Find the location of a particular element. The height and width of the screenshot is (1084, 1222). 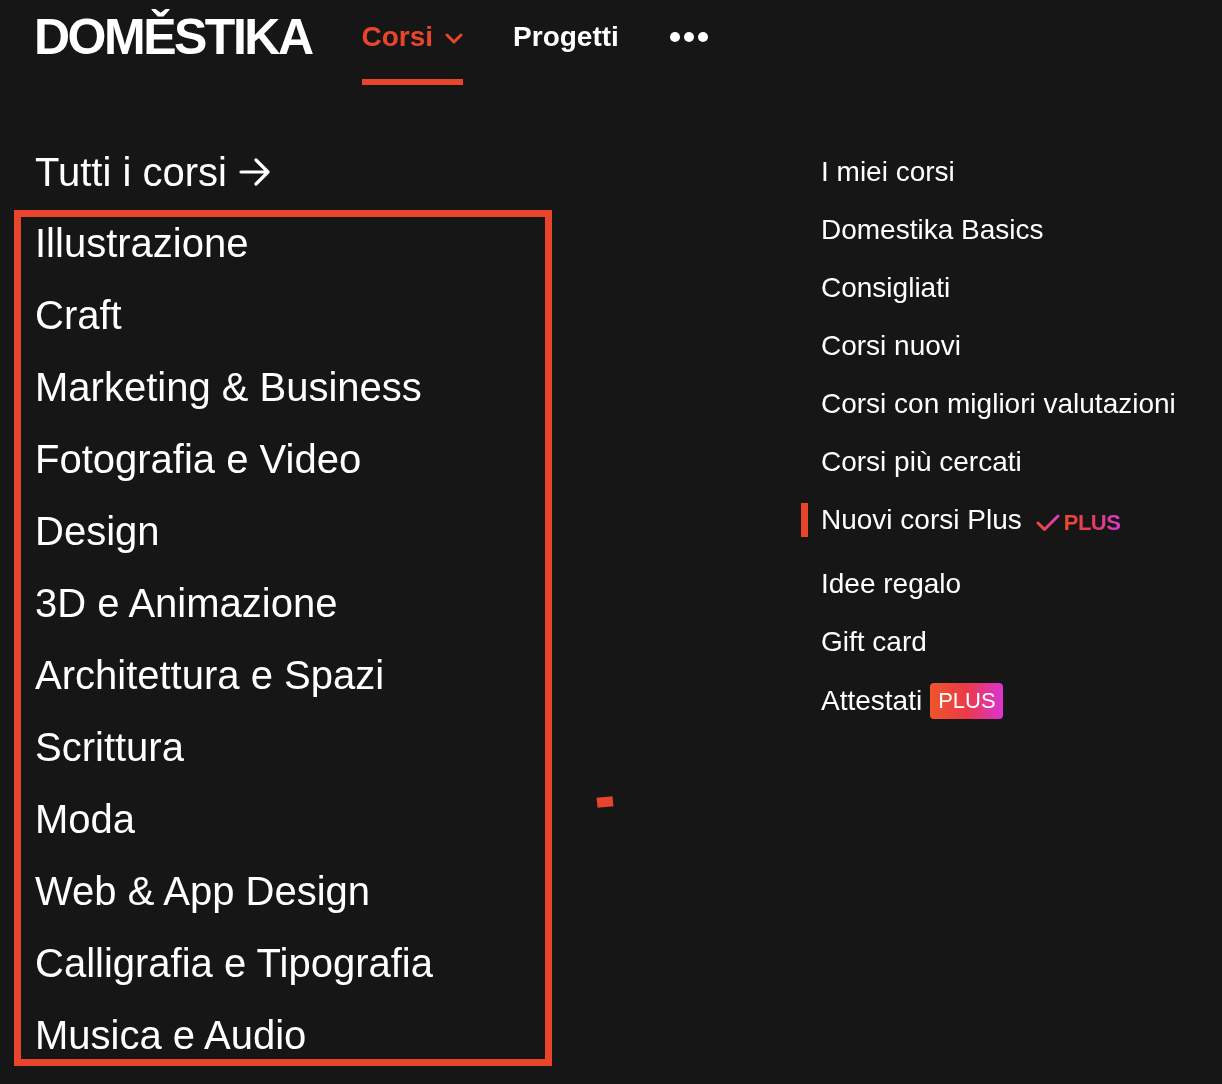

menu-link: I miei corsi is located at coordinates (878, 172).